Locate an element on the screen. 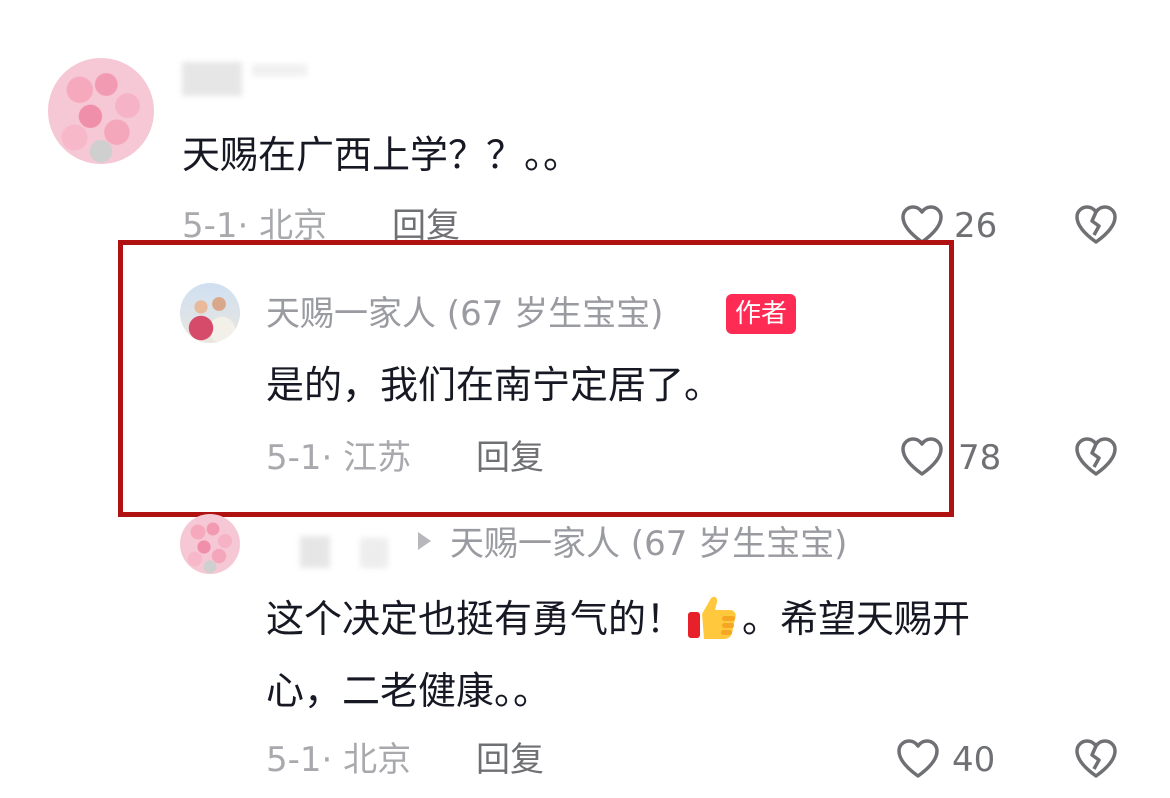 The height and width of the screenshot is (798, 1170). comment-meta: 5-1· 江苏 is located at coordinates (339, 458).